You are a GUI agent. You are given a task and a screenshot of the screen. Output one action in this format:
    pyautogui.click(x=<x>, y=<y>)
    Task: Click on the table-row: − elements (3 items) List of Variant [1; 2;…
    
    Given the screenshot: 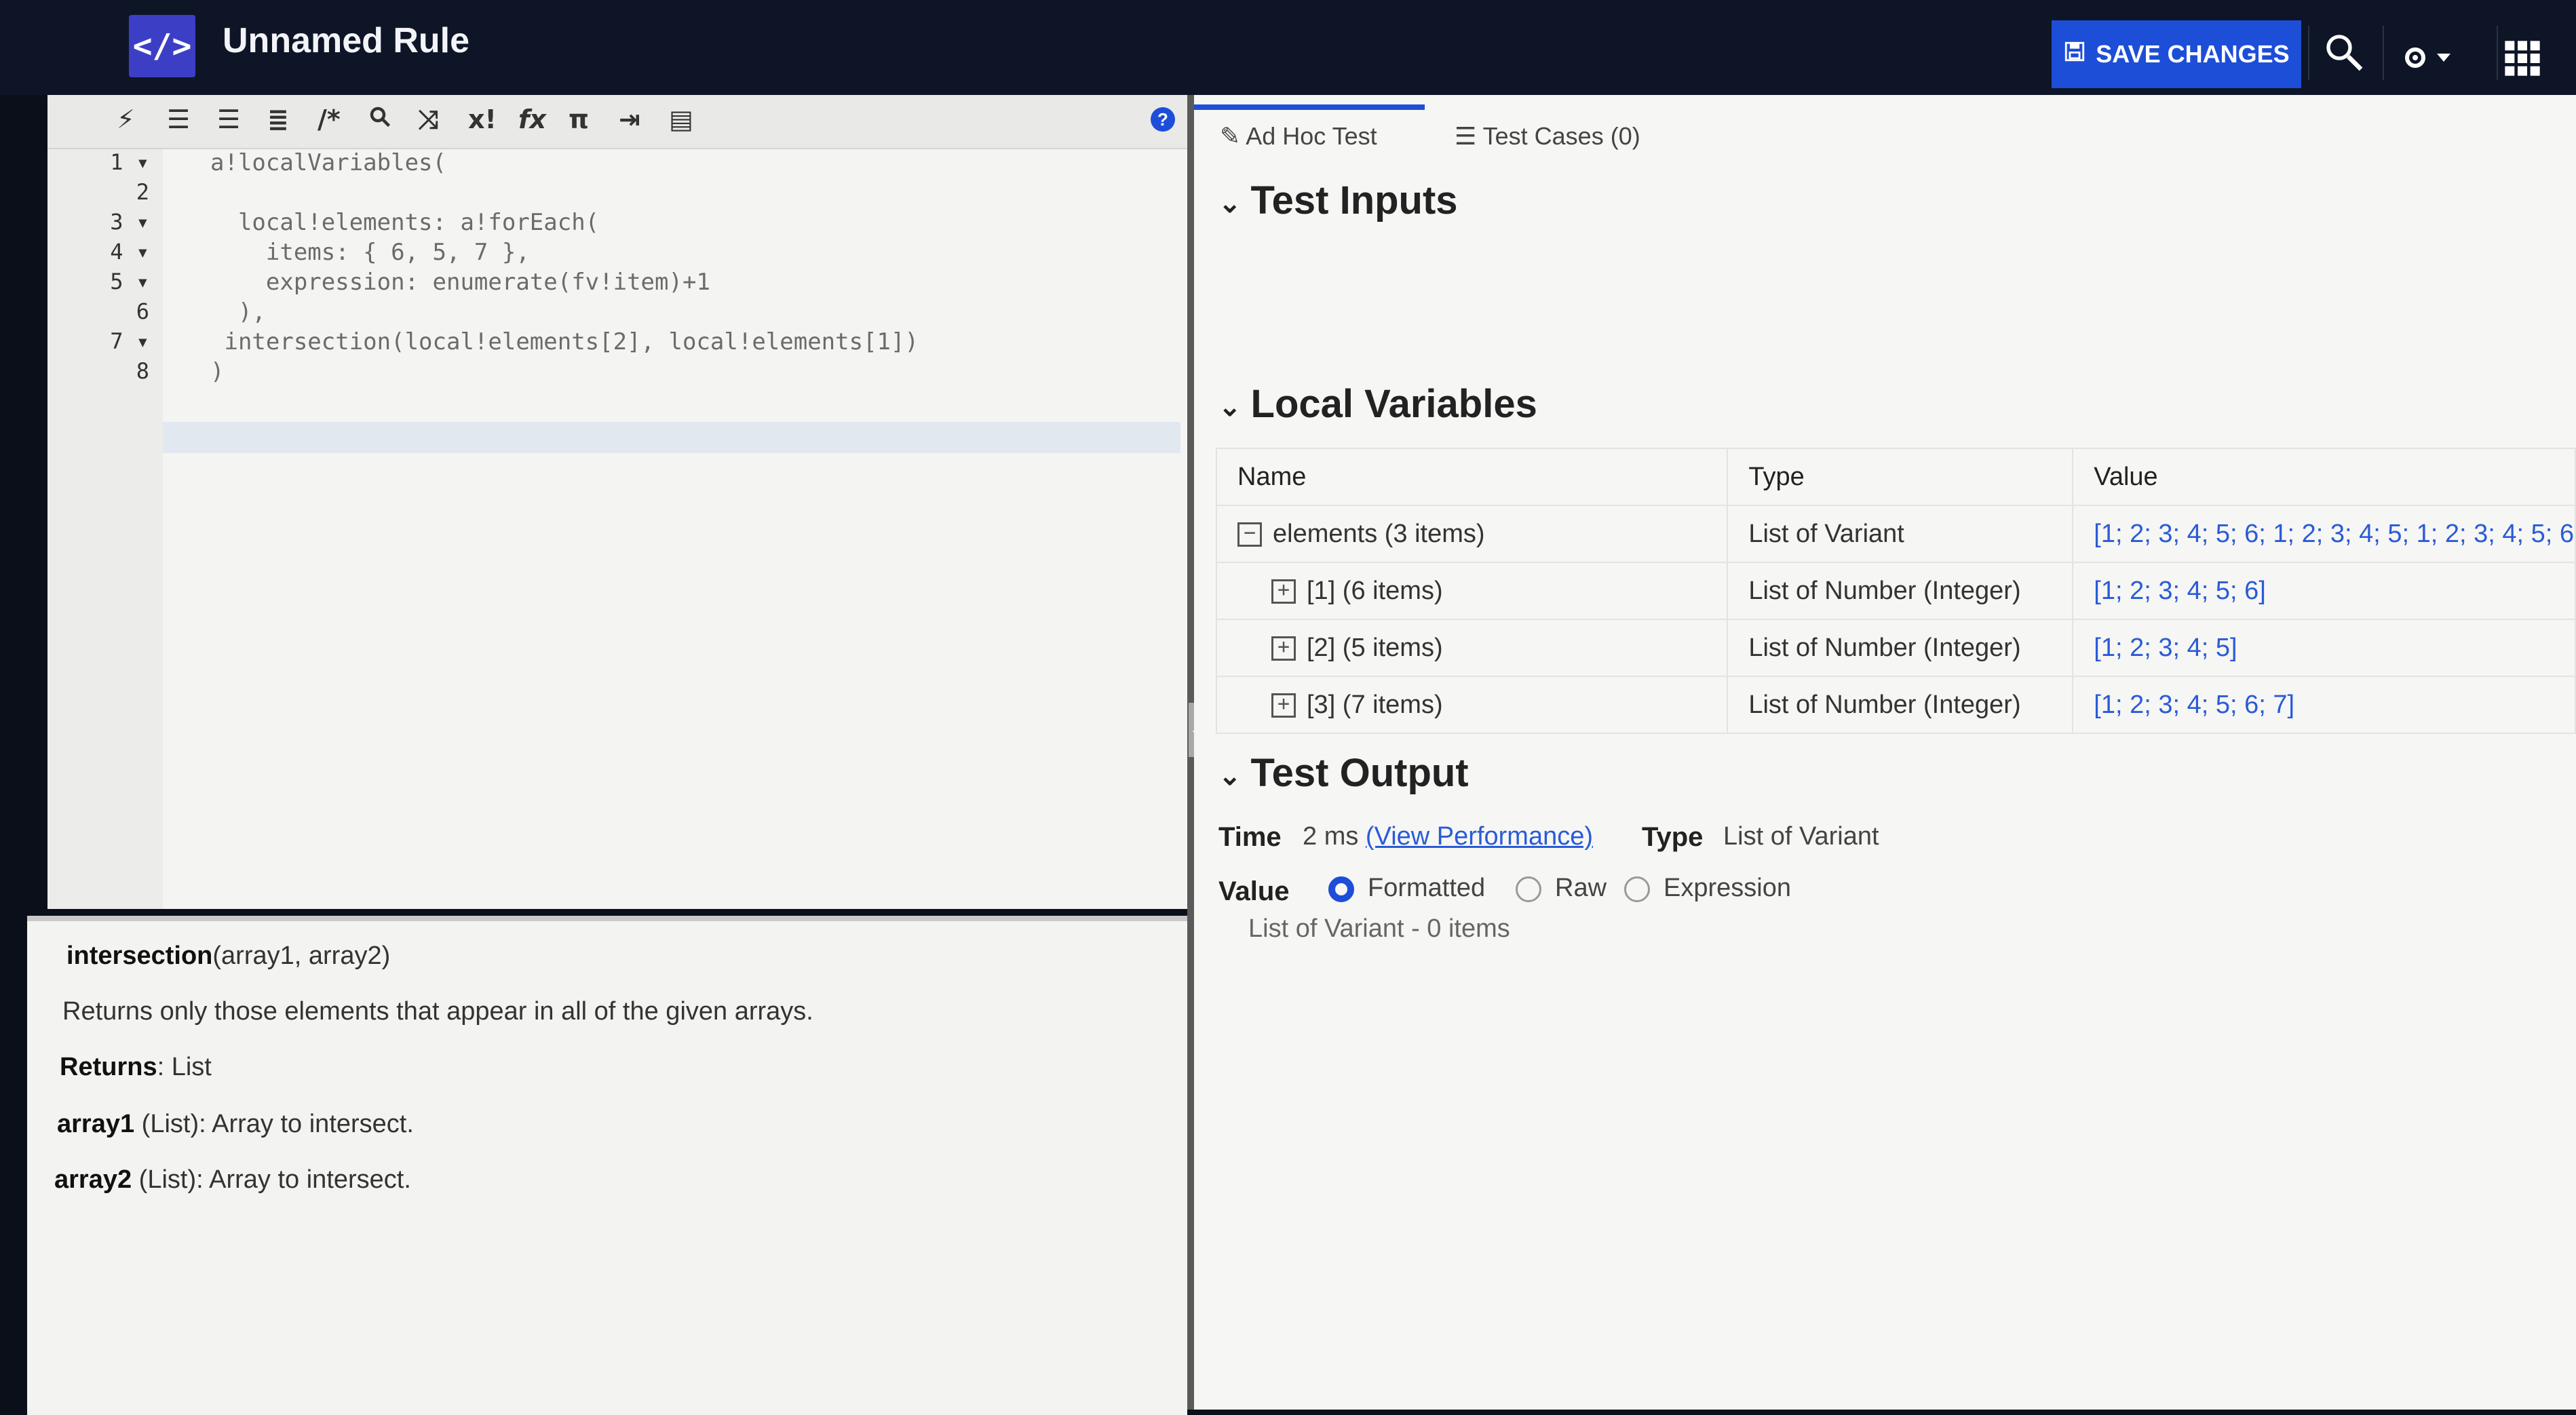 What is the action you would take?
    pyautogui.click(x=1895, y=534)
    